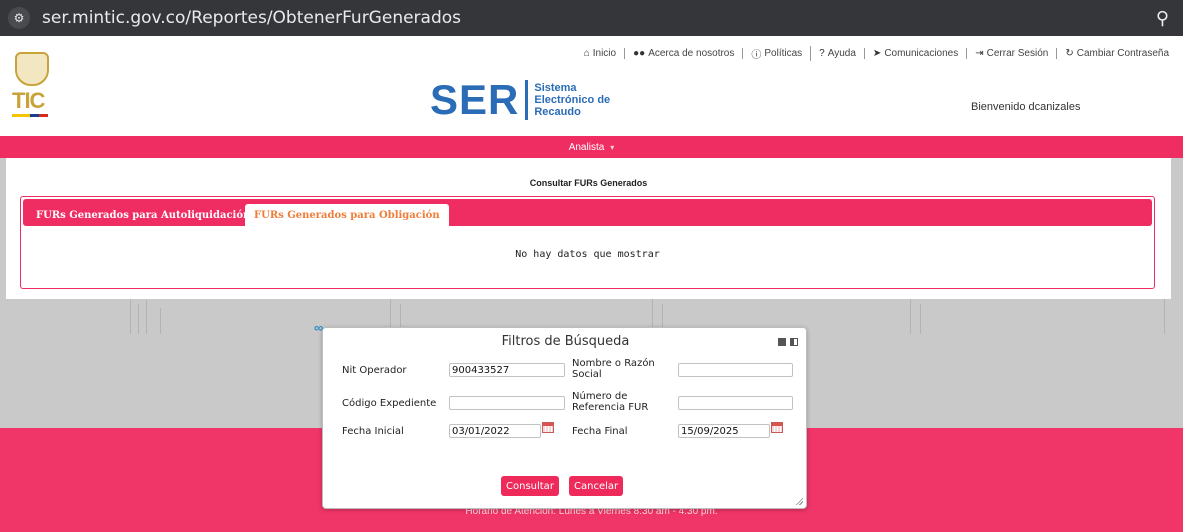 This screenshot has width=1183, height=532. Describe the element at coordinates (507, 370) in the screenshot. I see `nit-input` at that location.